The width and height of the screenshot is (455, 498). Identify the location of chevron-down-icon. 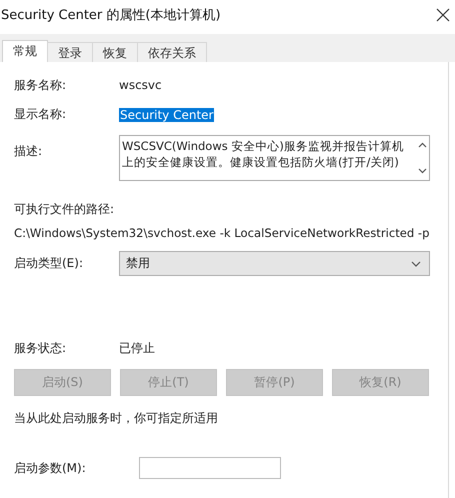
(416, 263).